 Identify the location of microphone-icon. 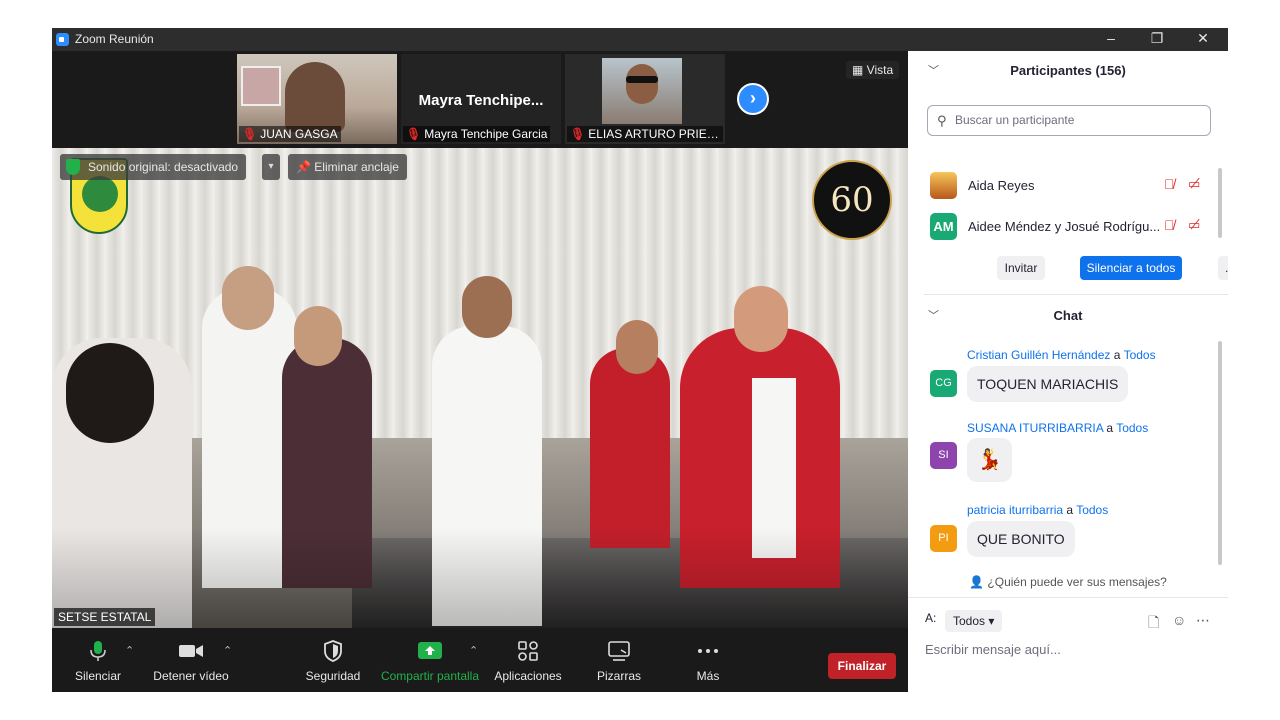
(98, 651).